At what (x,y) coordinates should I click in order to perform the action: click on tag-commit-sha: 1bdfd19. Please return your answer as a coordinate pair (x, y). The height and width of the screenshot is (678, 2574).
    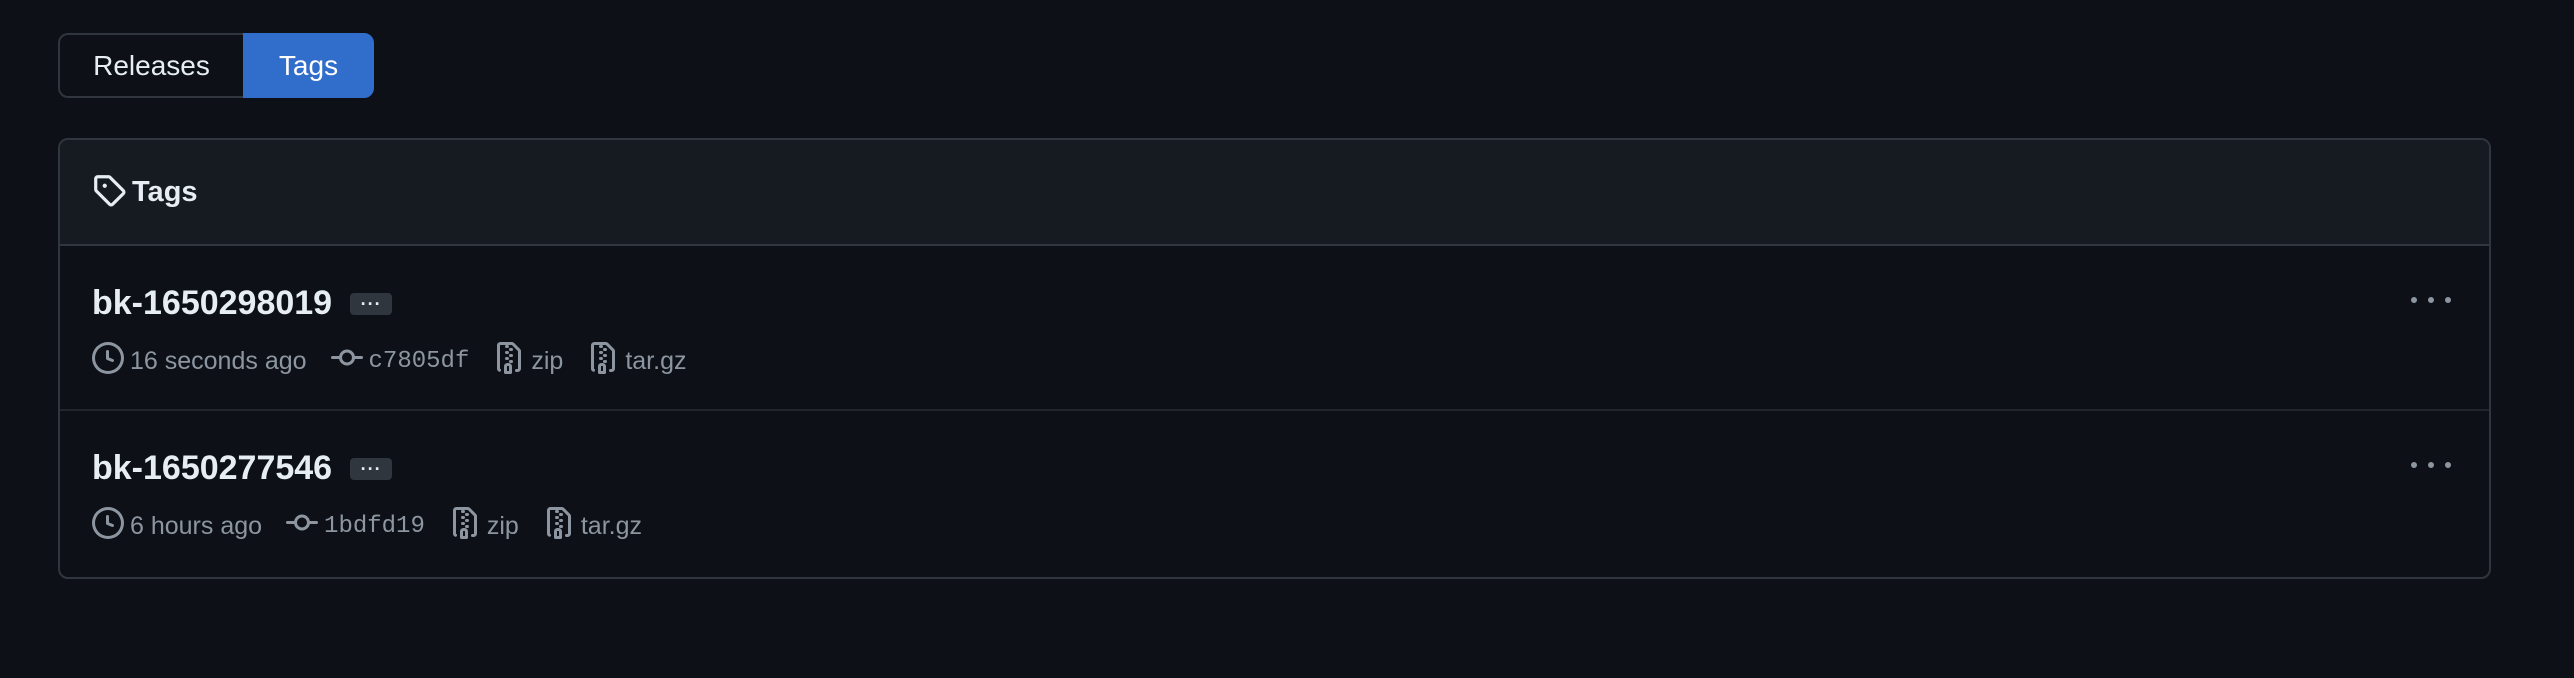
    Looking at the image, I should click on (374, 526).